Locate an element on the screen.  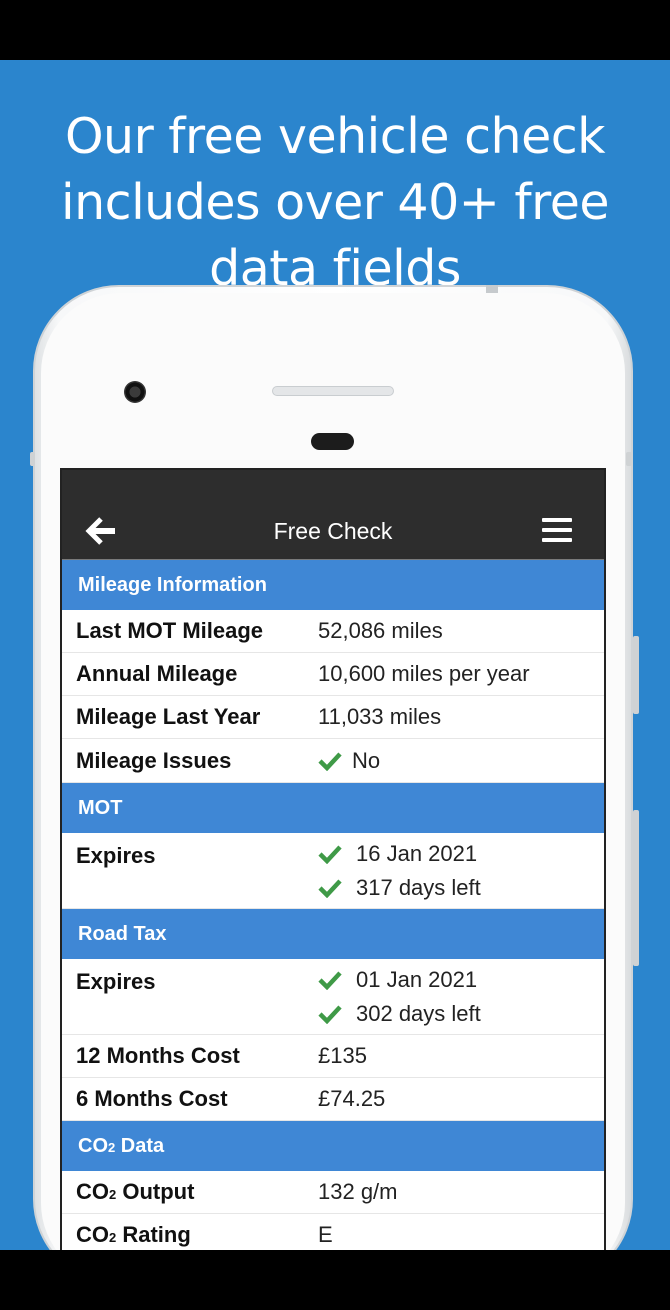
row-value: £74.25 is located at coordinates (352, 1098).